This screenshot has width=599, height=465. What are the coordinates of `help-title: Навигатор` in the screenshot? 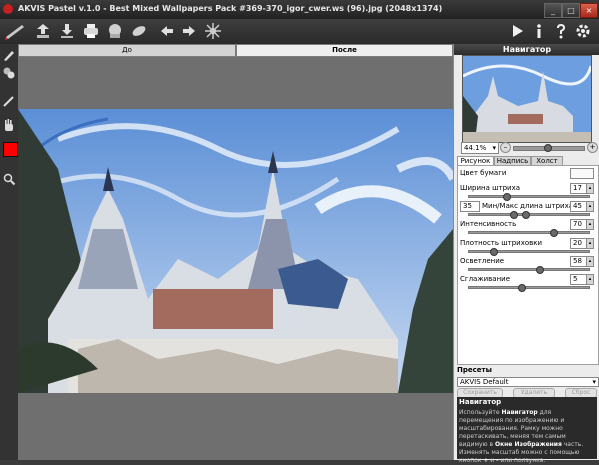 It's located at (480, 402).